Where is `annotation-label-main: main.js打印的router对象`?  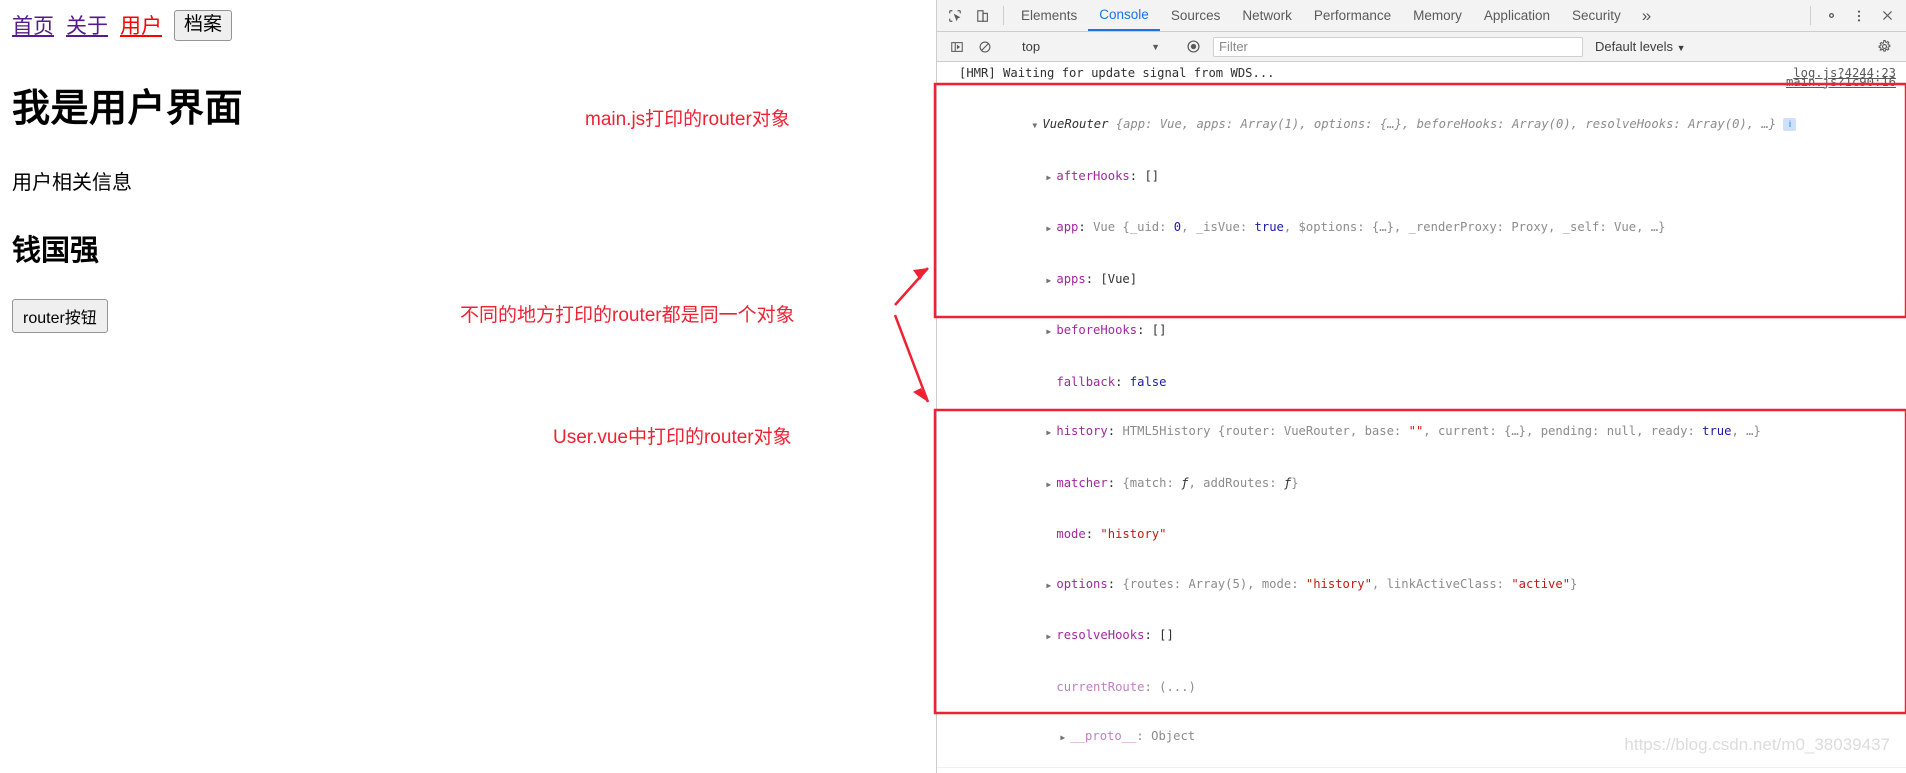 annotation-label-main: main.js打印的router对象 is located at coordinates (687, 119).